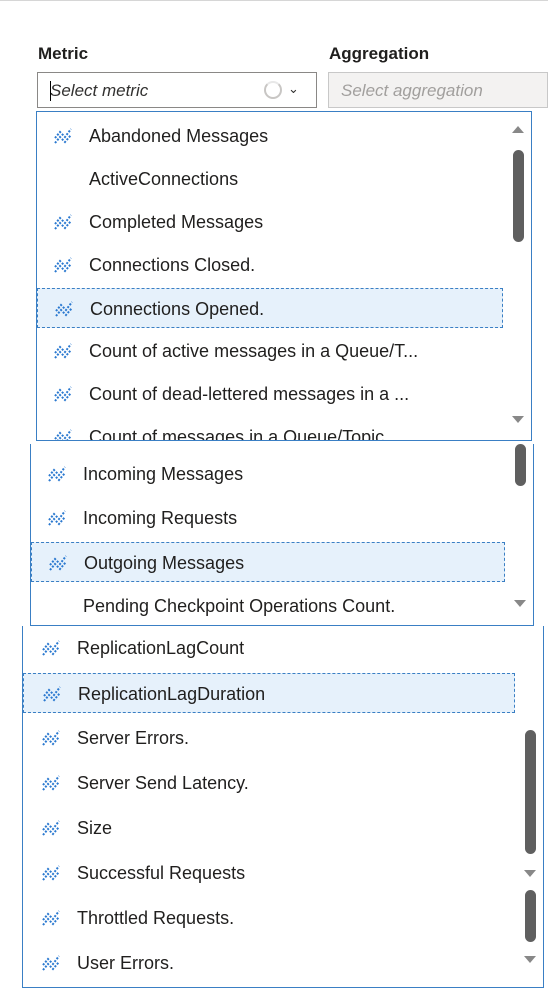 This screenshot has height=999, width=548. I want to click on list-item: Successful Requests, so click(269, 873).